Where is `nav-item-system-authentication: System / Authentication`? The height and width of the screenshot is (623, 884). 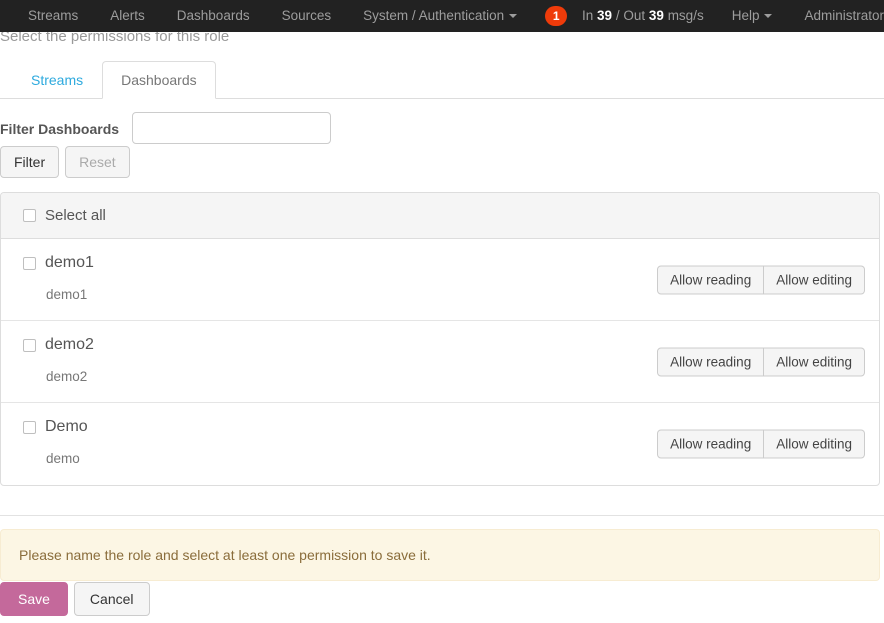 nav-item-system-authentication: System / Authentication is located at coordinates (440, 16).